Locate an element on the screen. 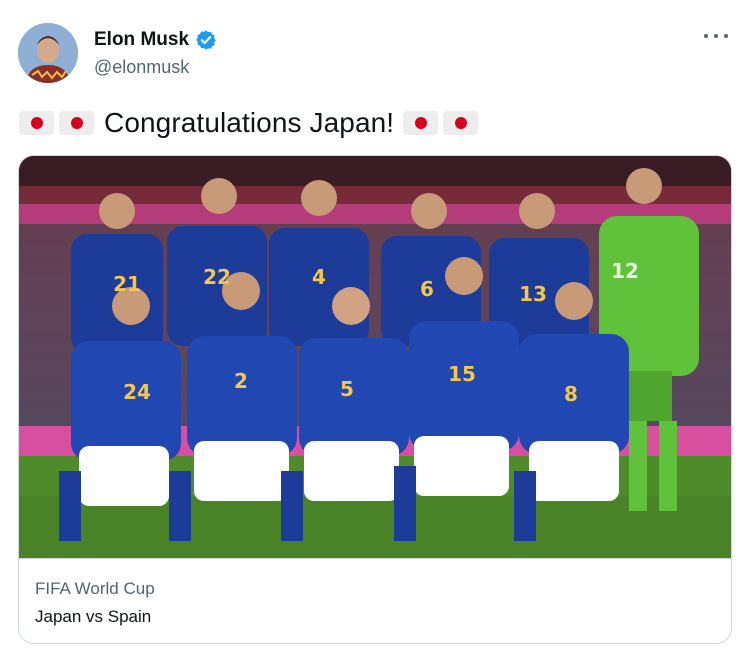 This screenshot has width=750, height=659. jersey-number: 12 is located at coordinates (625, 271).